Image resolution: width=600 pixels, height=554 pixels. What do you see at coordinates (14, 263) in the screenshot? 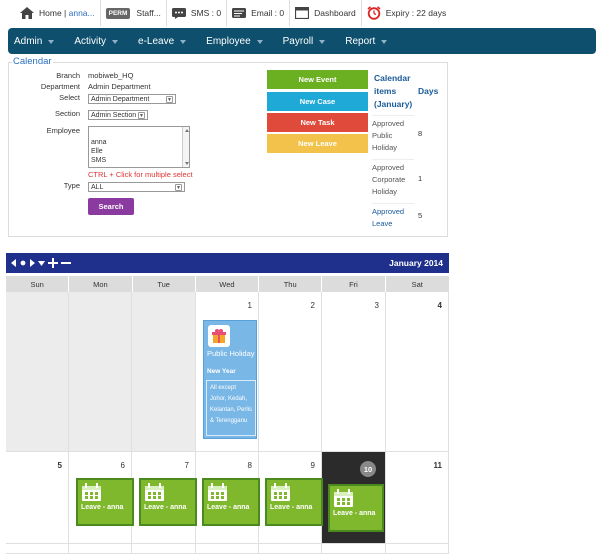
I see `prev-month-icon` at bounding box center [14, 263].